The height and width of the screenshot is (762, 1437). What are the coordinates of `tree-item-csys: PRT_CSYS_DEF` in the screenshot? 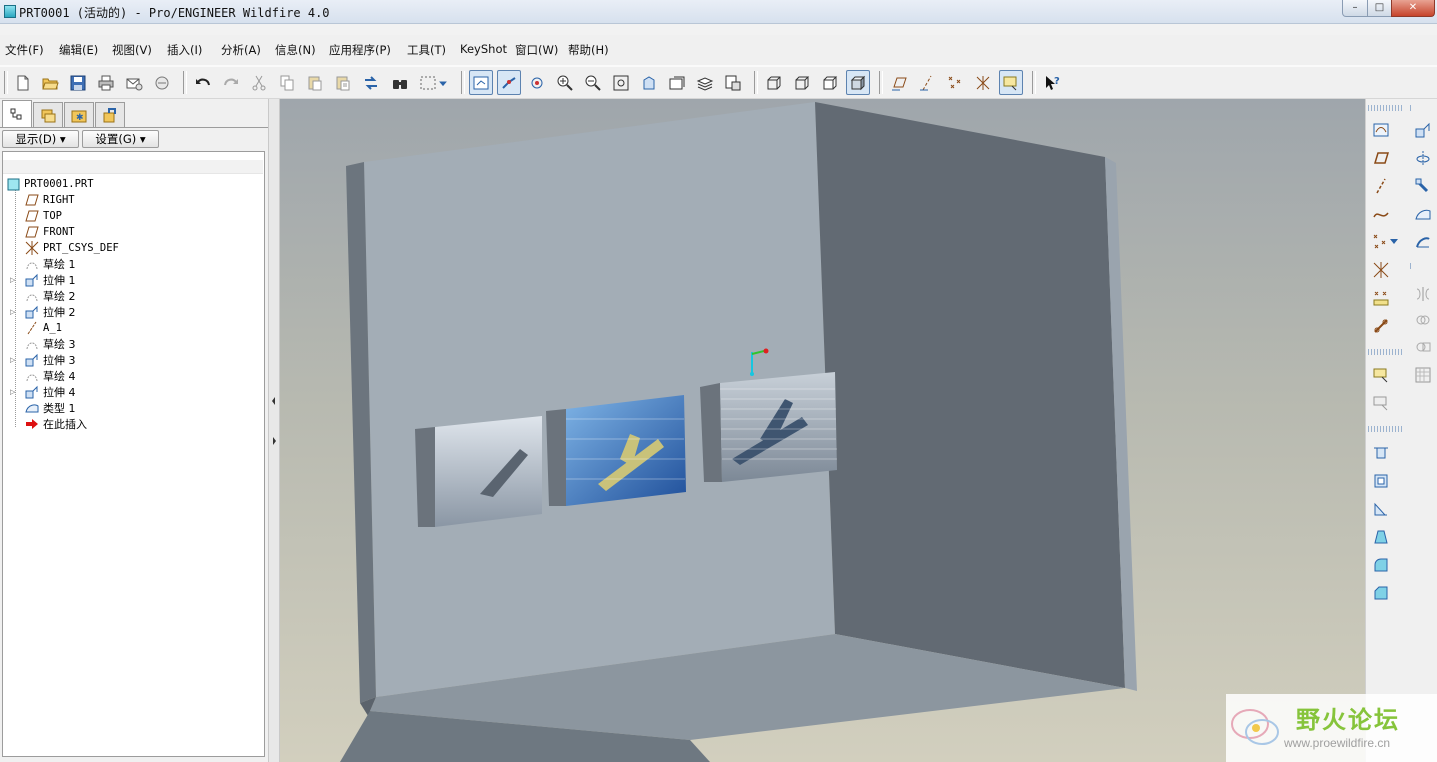 It's located at (72, 248).